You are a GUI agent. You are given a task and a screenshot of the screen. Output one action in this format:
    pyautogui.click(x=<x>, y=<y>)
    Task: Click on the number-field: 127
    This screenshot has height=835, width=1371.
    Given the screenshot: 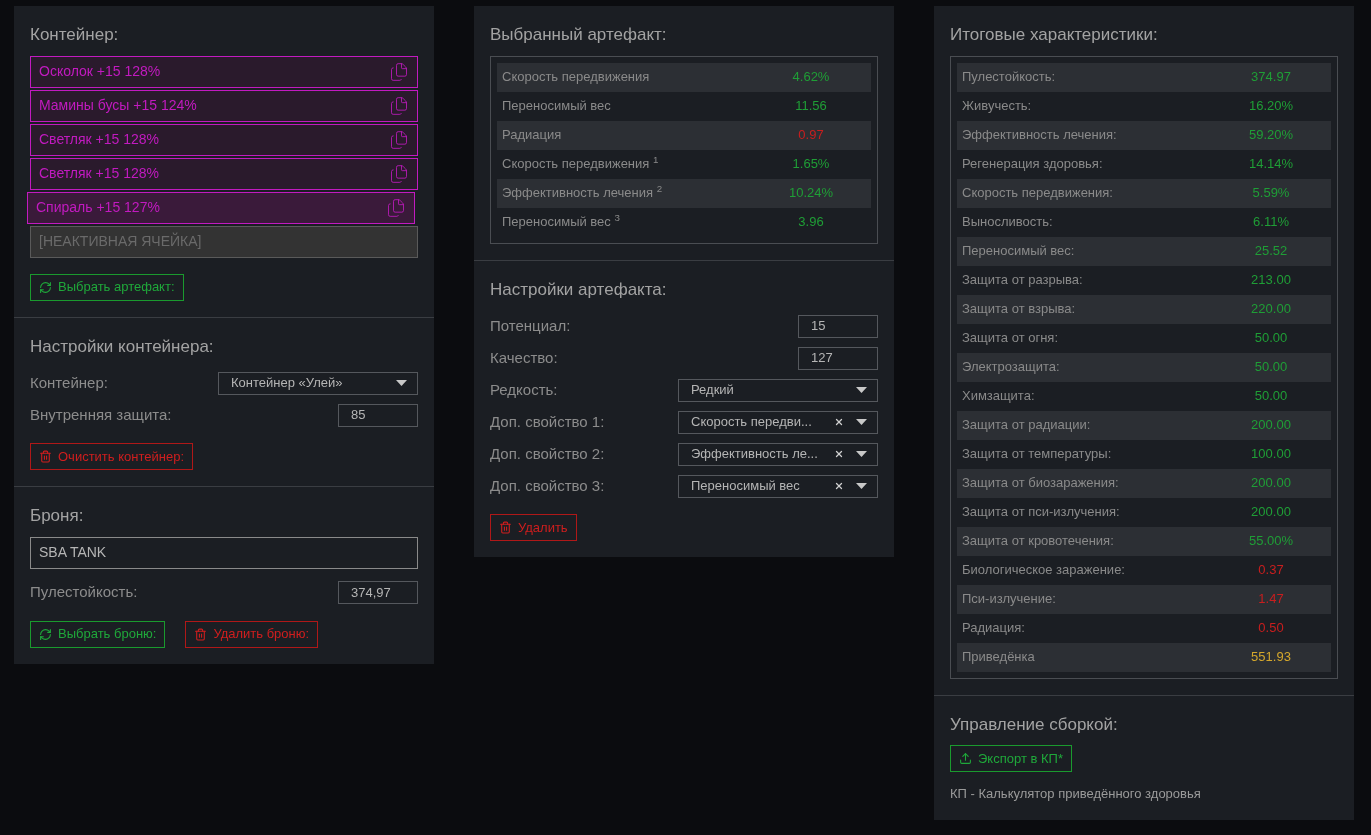 What is the action you would take?
    pyautogui.click(x=838, y=358)
    